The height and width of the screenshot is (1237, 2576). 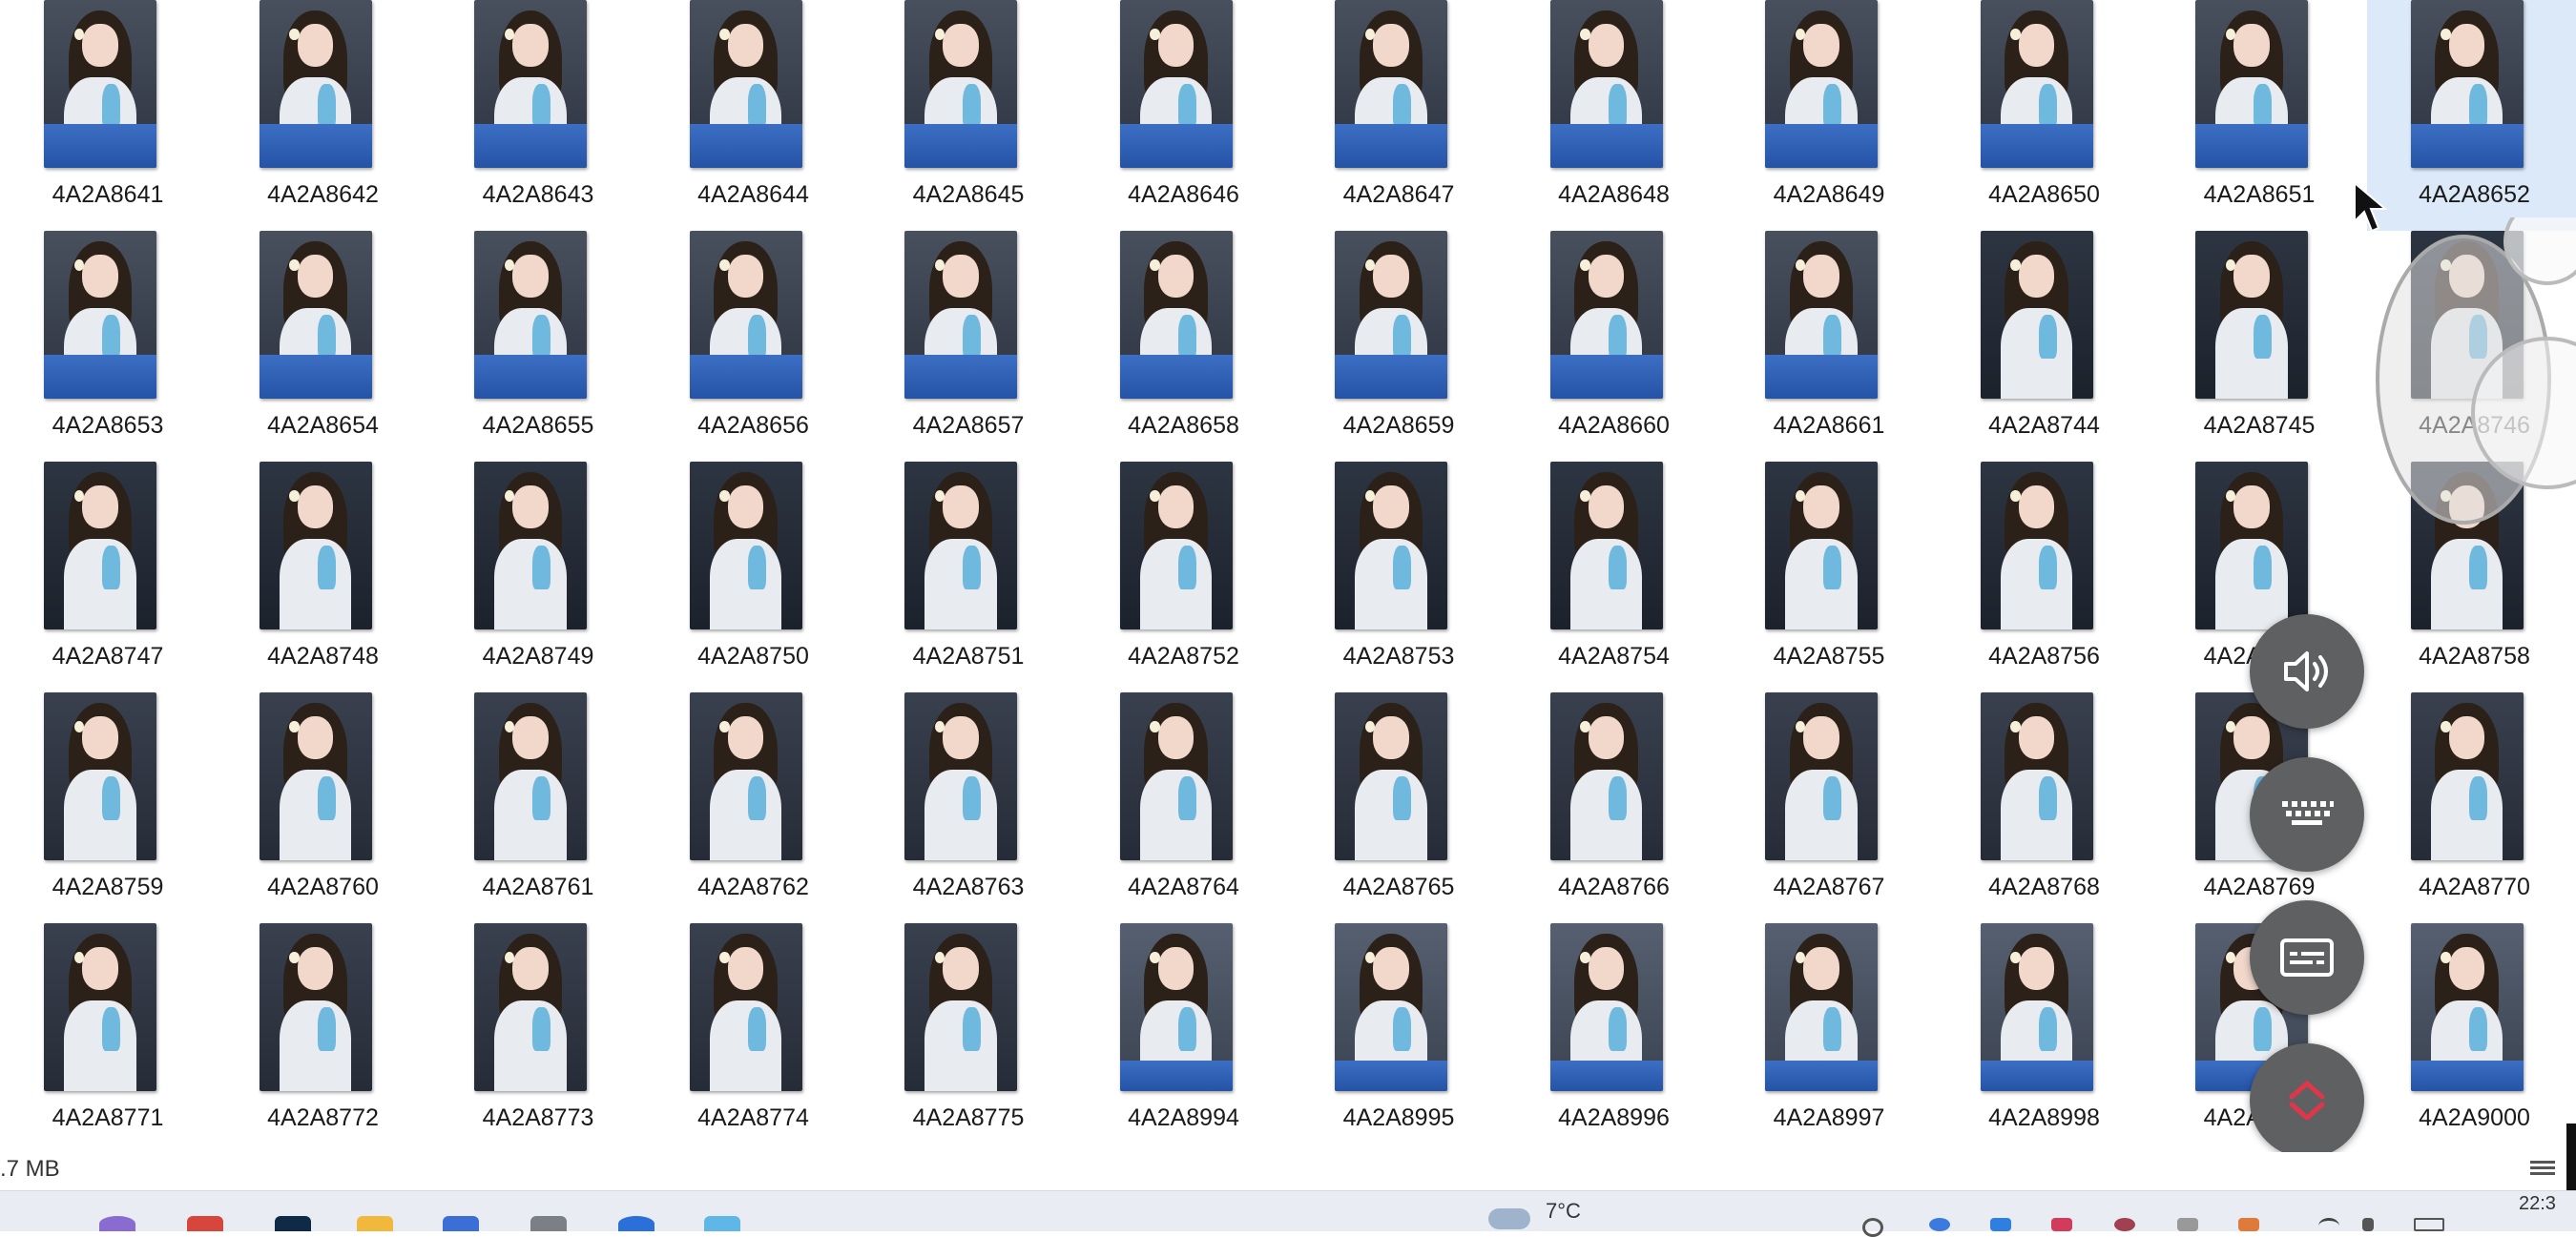 I want to click on file-item: 4A2A8775, so click(x=968, y=1038).